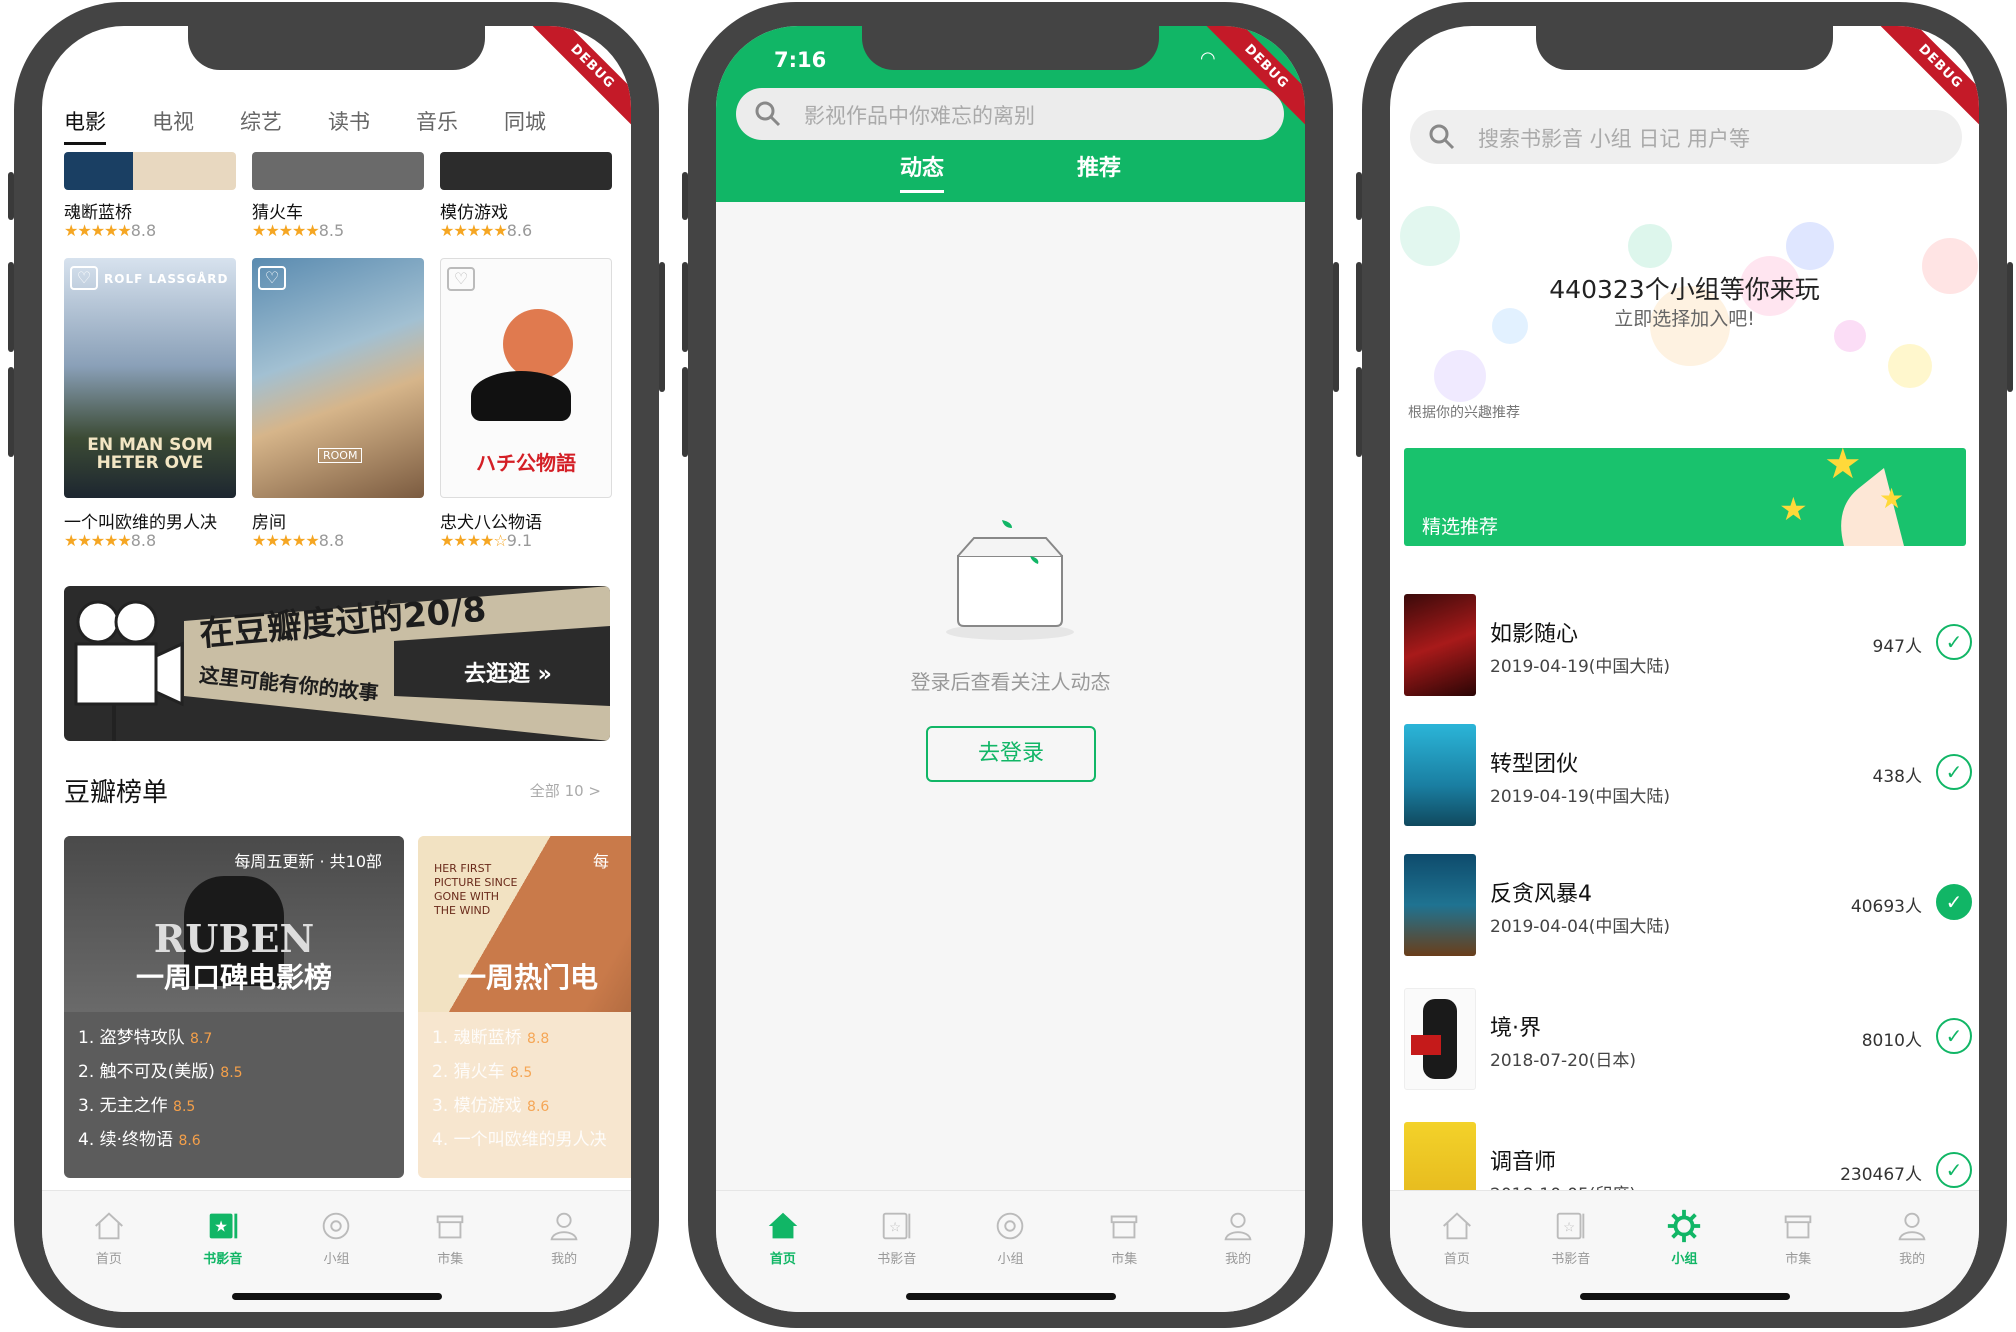  Describe the element at coordinates (1460, 527) in the screenshot. I see `featured-label: 精选推荐` at that location.